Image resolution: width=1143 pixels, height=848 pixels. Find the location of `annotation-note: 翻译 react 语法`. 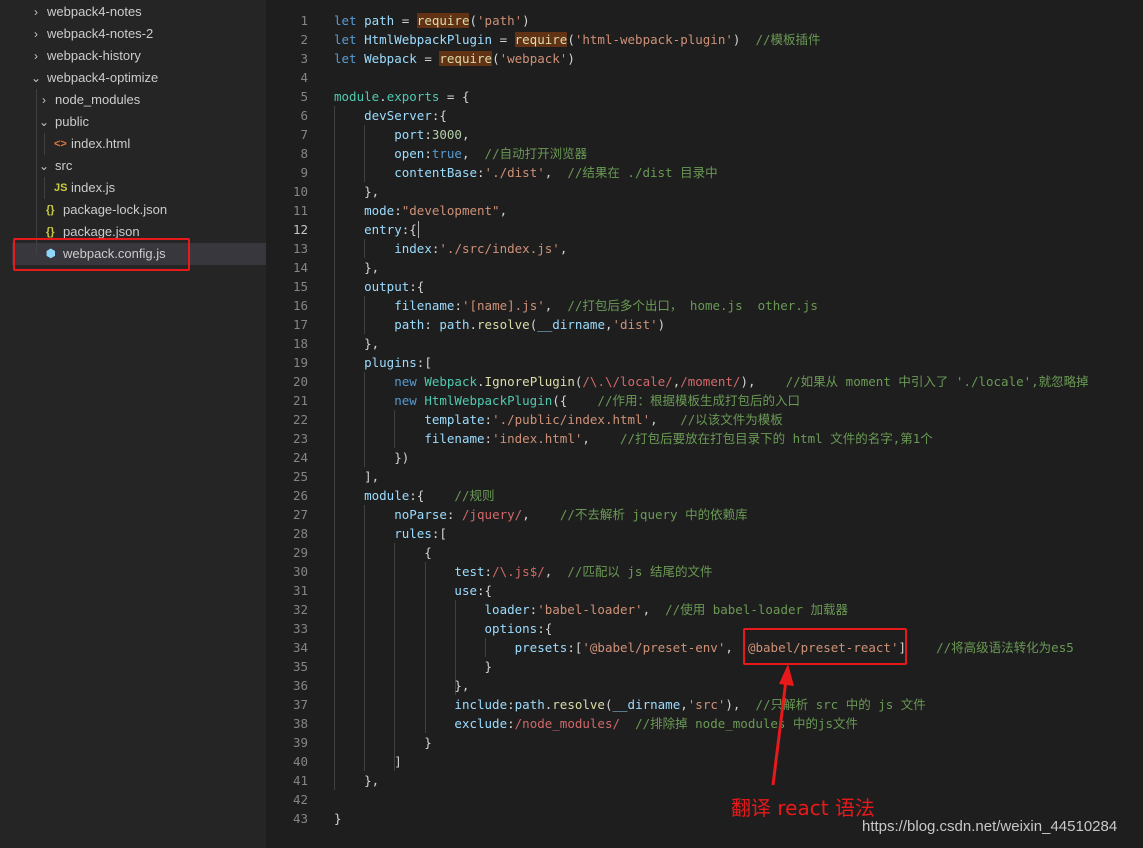

annotation-note: 翻译 react 语法 is located at coordinates (803, 808).